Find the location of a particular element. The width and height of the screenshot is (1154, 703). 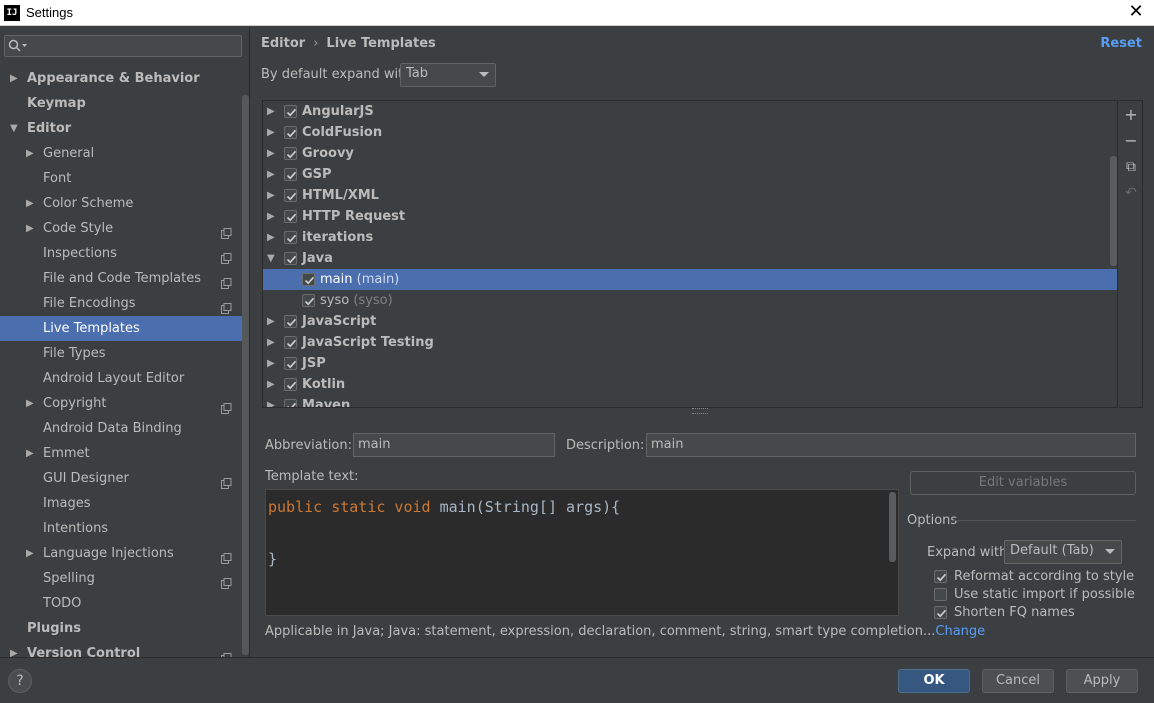

cancel-button: Cancel is located at coordinates (1018, 681).